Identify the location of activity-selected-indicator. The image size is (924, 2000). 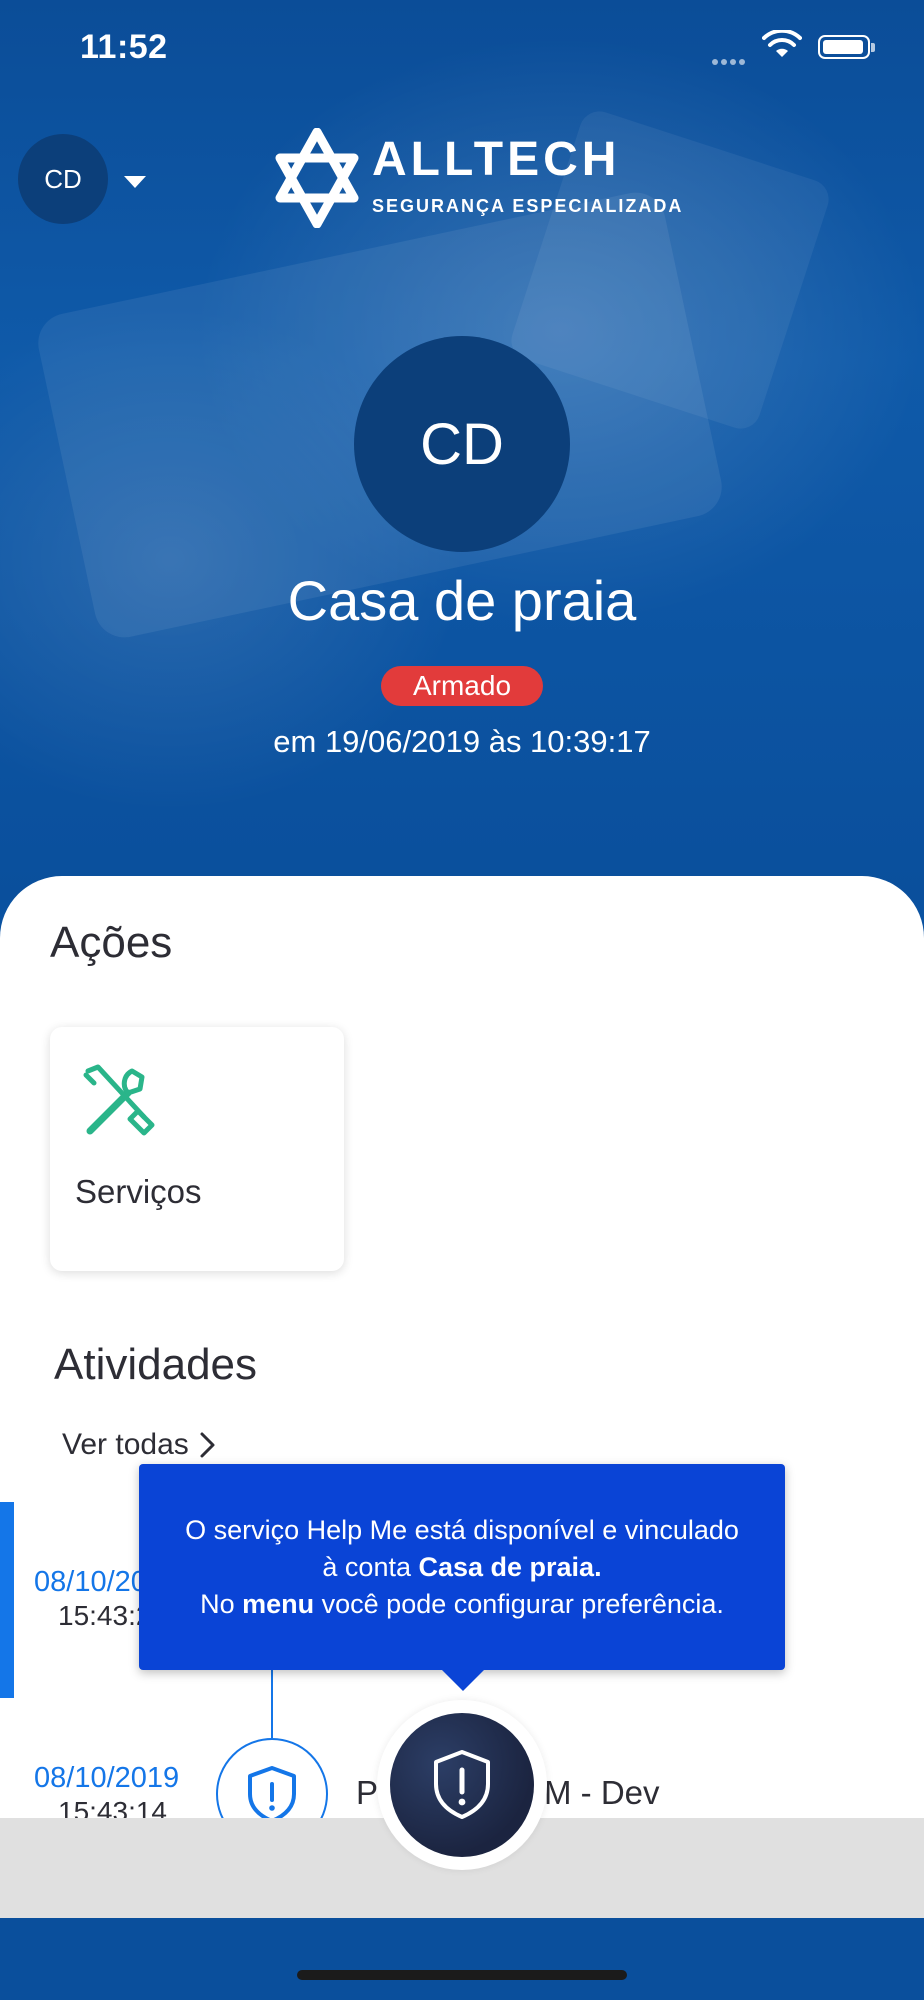
(7, 1600).